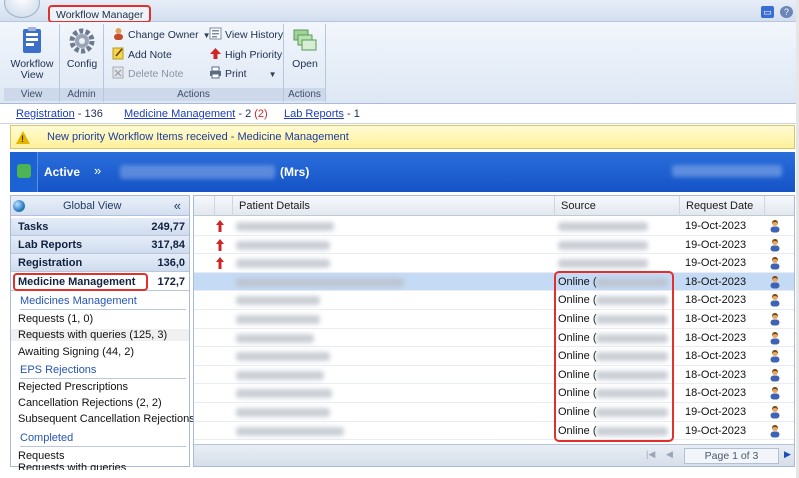 The width and height of the screenshot is (799, 478). What do you see at coordinates (22, 9) in the screenshot?
I see `app-menu-orb` at bounding box center [22, 9].